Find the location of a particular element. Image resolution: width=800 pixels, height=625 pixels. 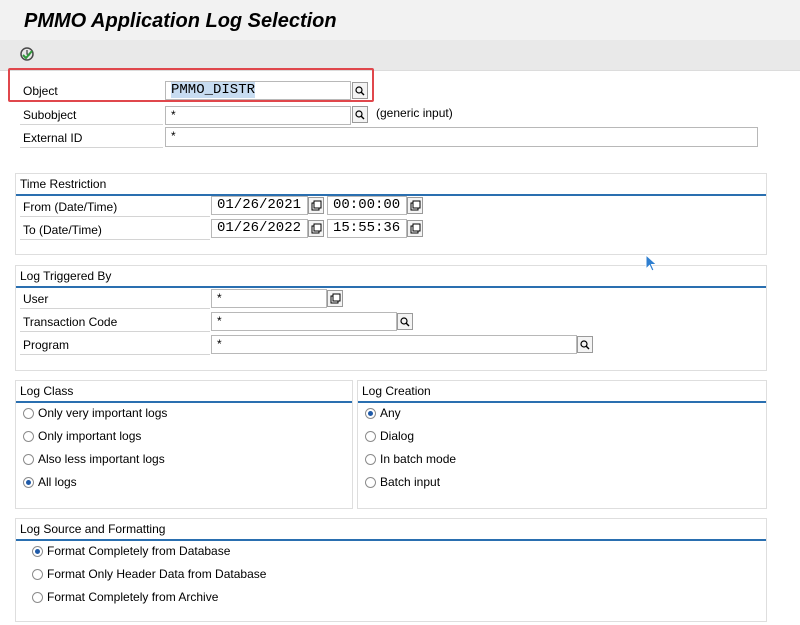

program-label: Program is located at coordinates (115, 345).